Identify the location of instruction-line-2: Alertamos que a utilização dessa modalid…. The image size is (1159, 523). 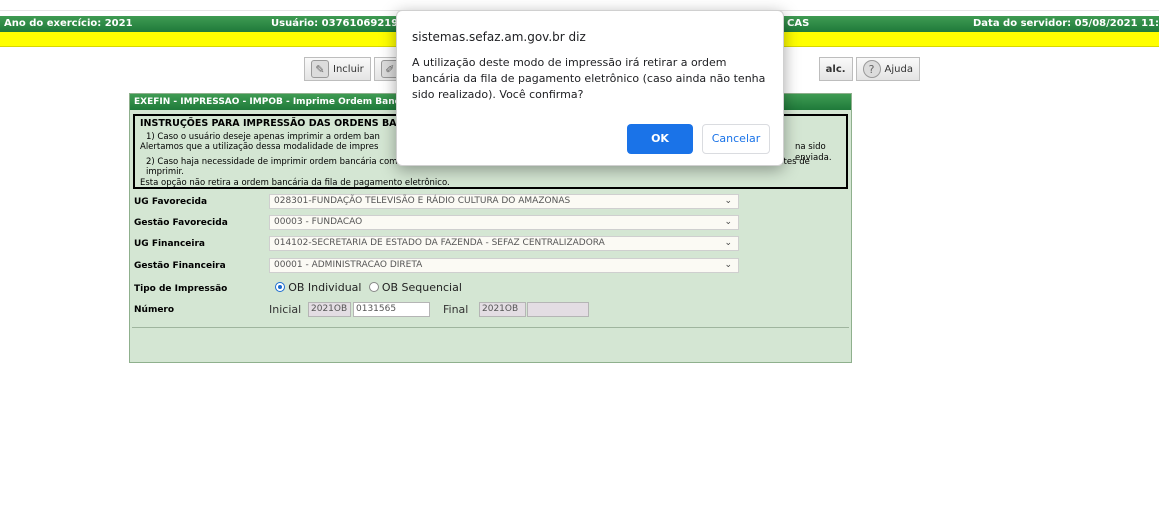
(259, 147).